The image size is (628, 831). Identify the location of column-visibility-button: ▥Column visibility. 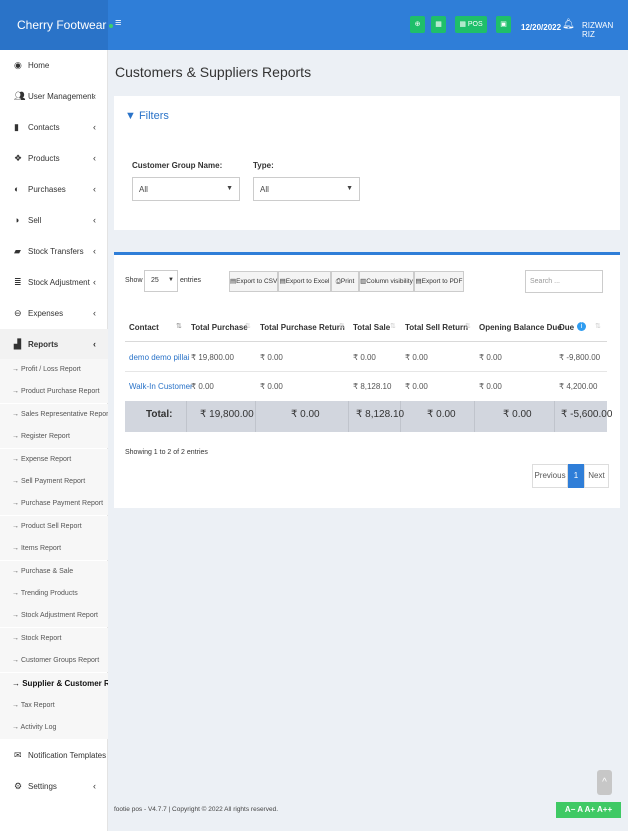
(386, 281).